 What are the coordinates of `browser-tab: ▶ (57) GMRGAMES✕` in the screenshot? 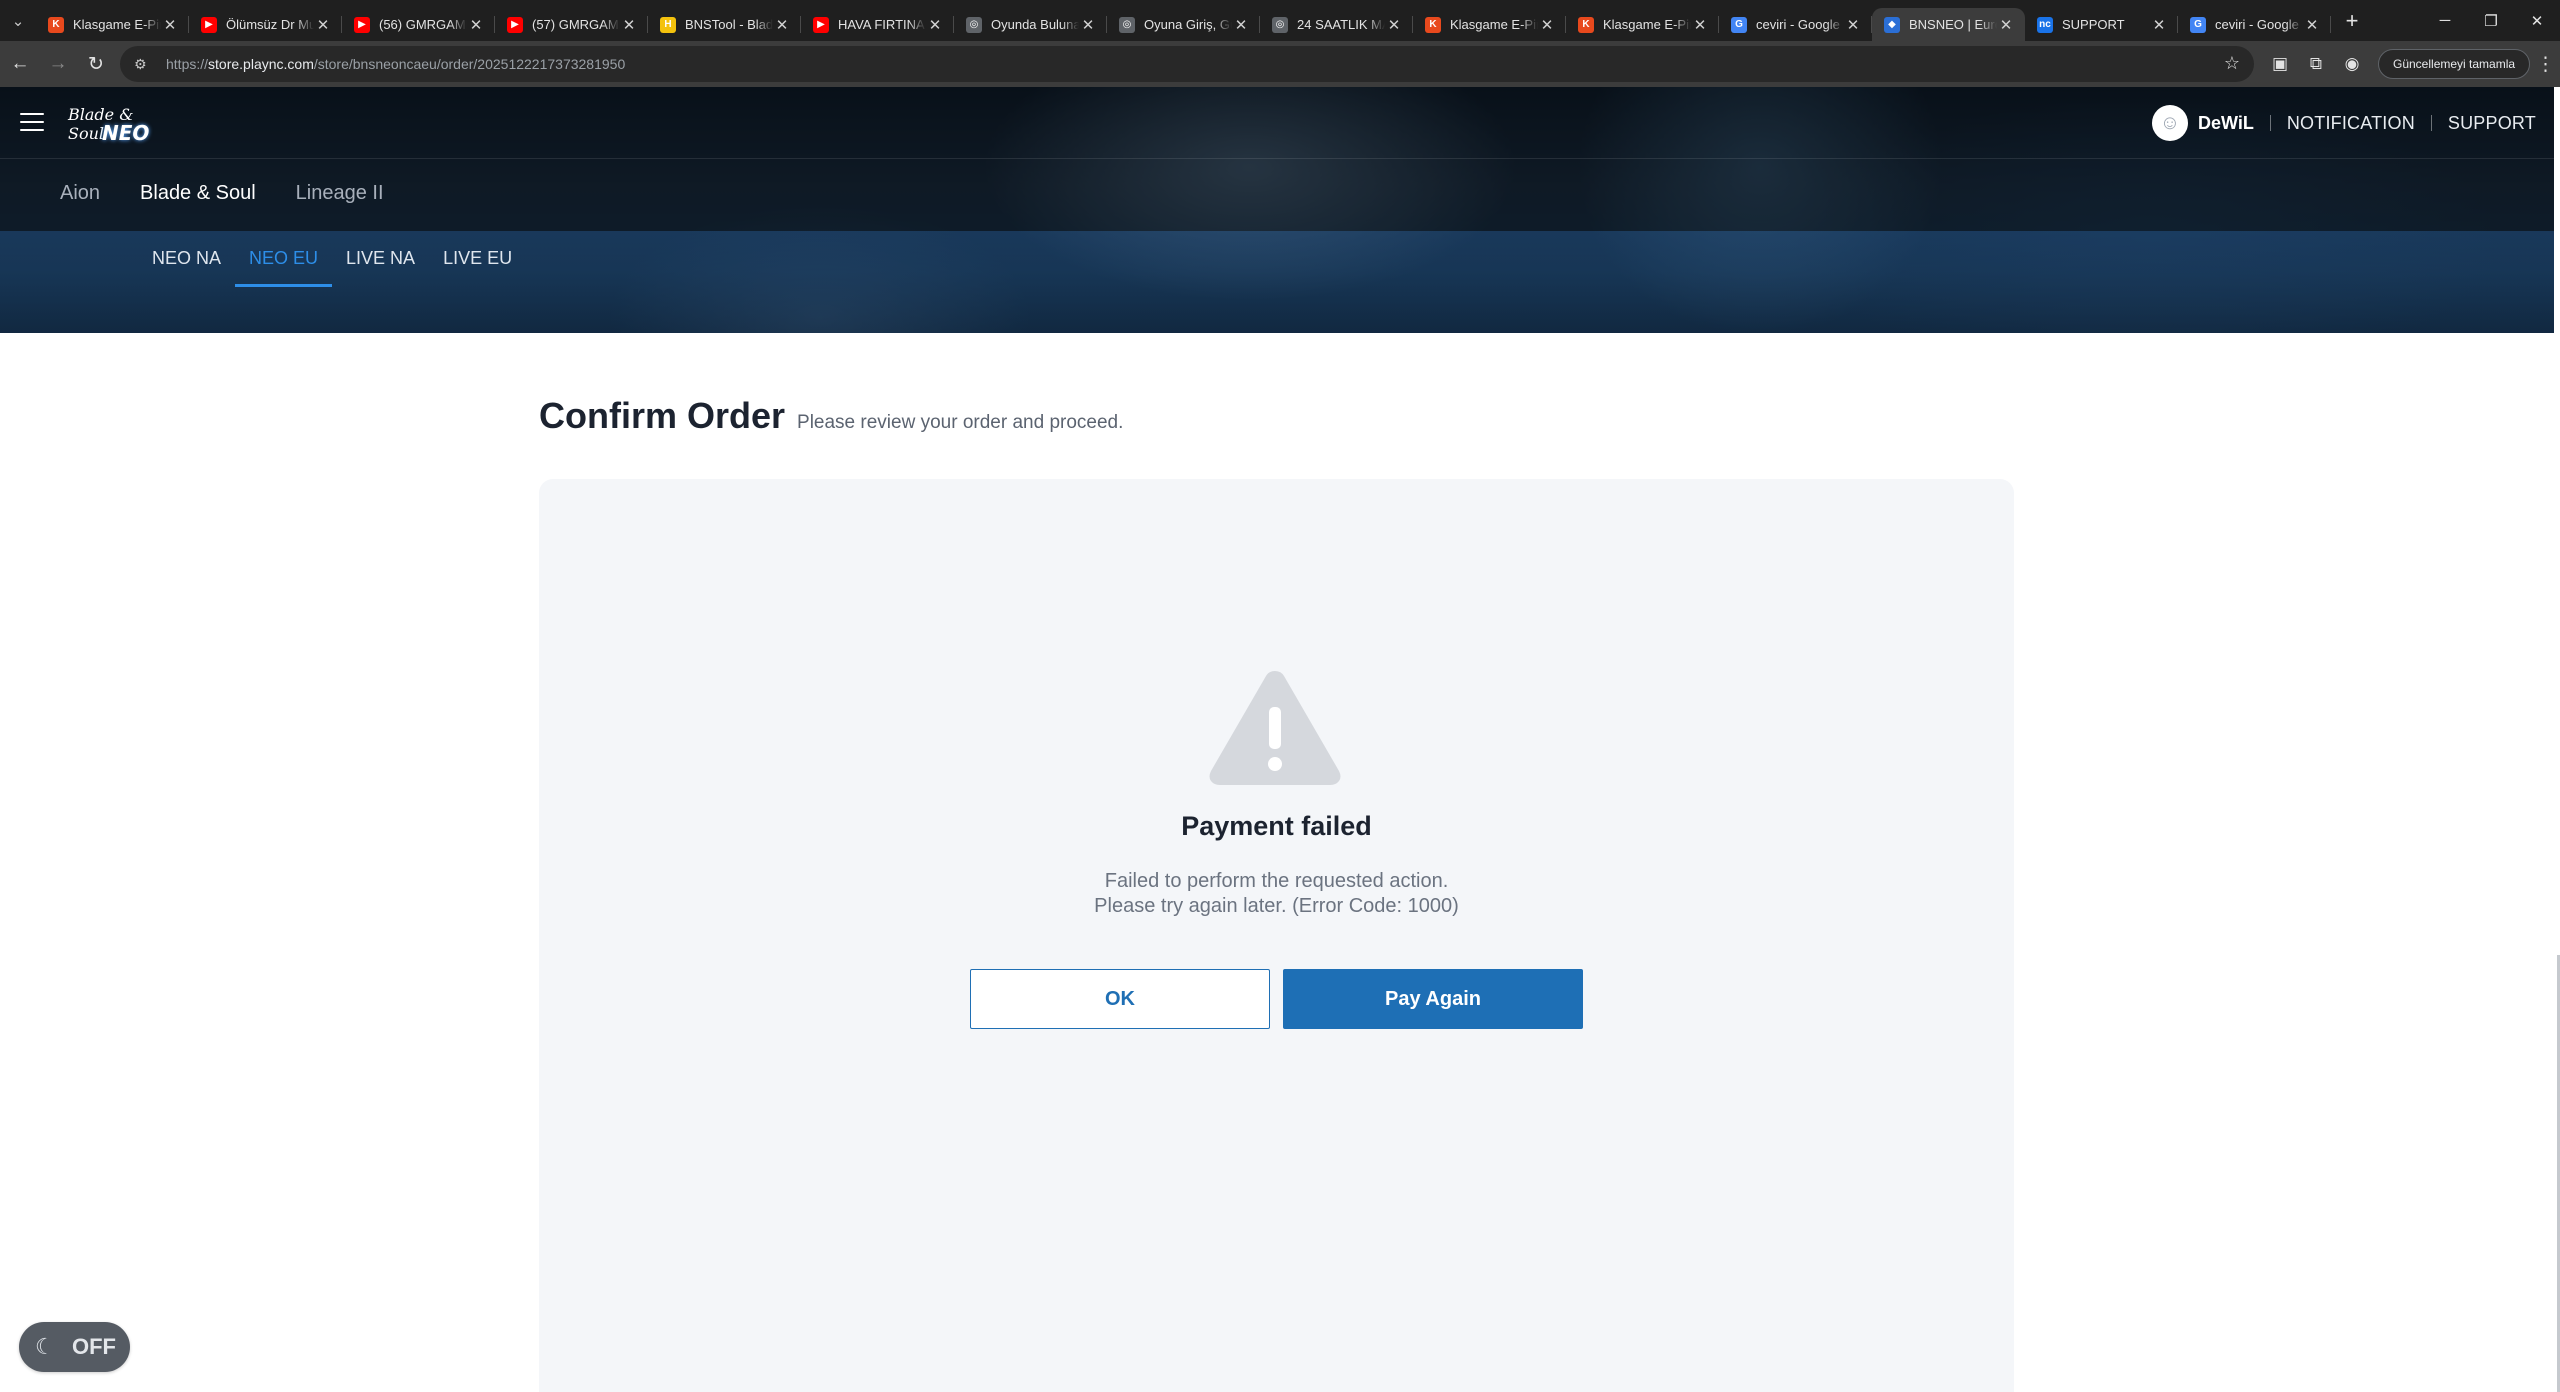 It's located at (571, 24).